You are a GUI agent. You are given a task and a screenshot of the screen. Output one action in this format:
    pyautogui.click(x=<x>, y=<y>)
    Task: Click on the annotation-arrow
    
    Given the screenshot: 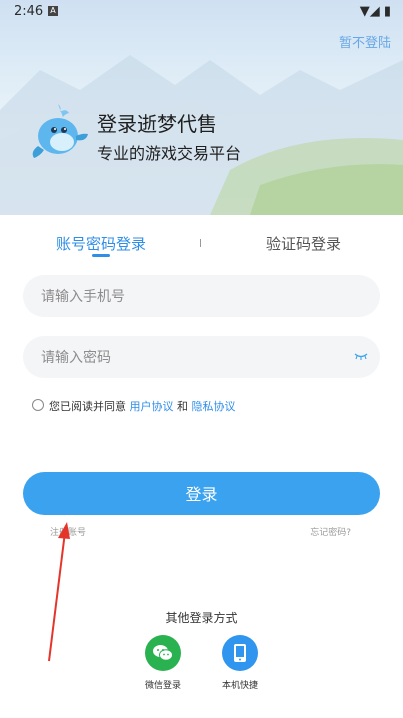 What is the action you would take?
    pyautogui.click(x=59, y=592)
    